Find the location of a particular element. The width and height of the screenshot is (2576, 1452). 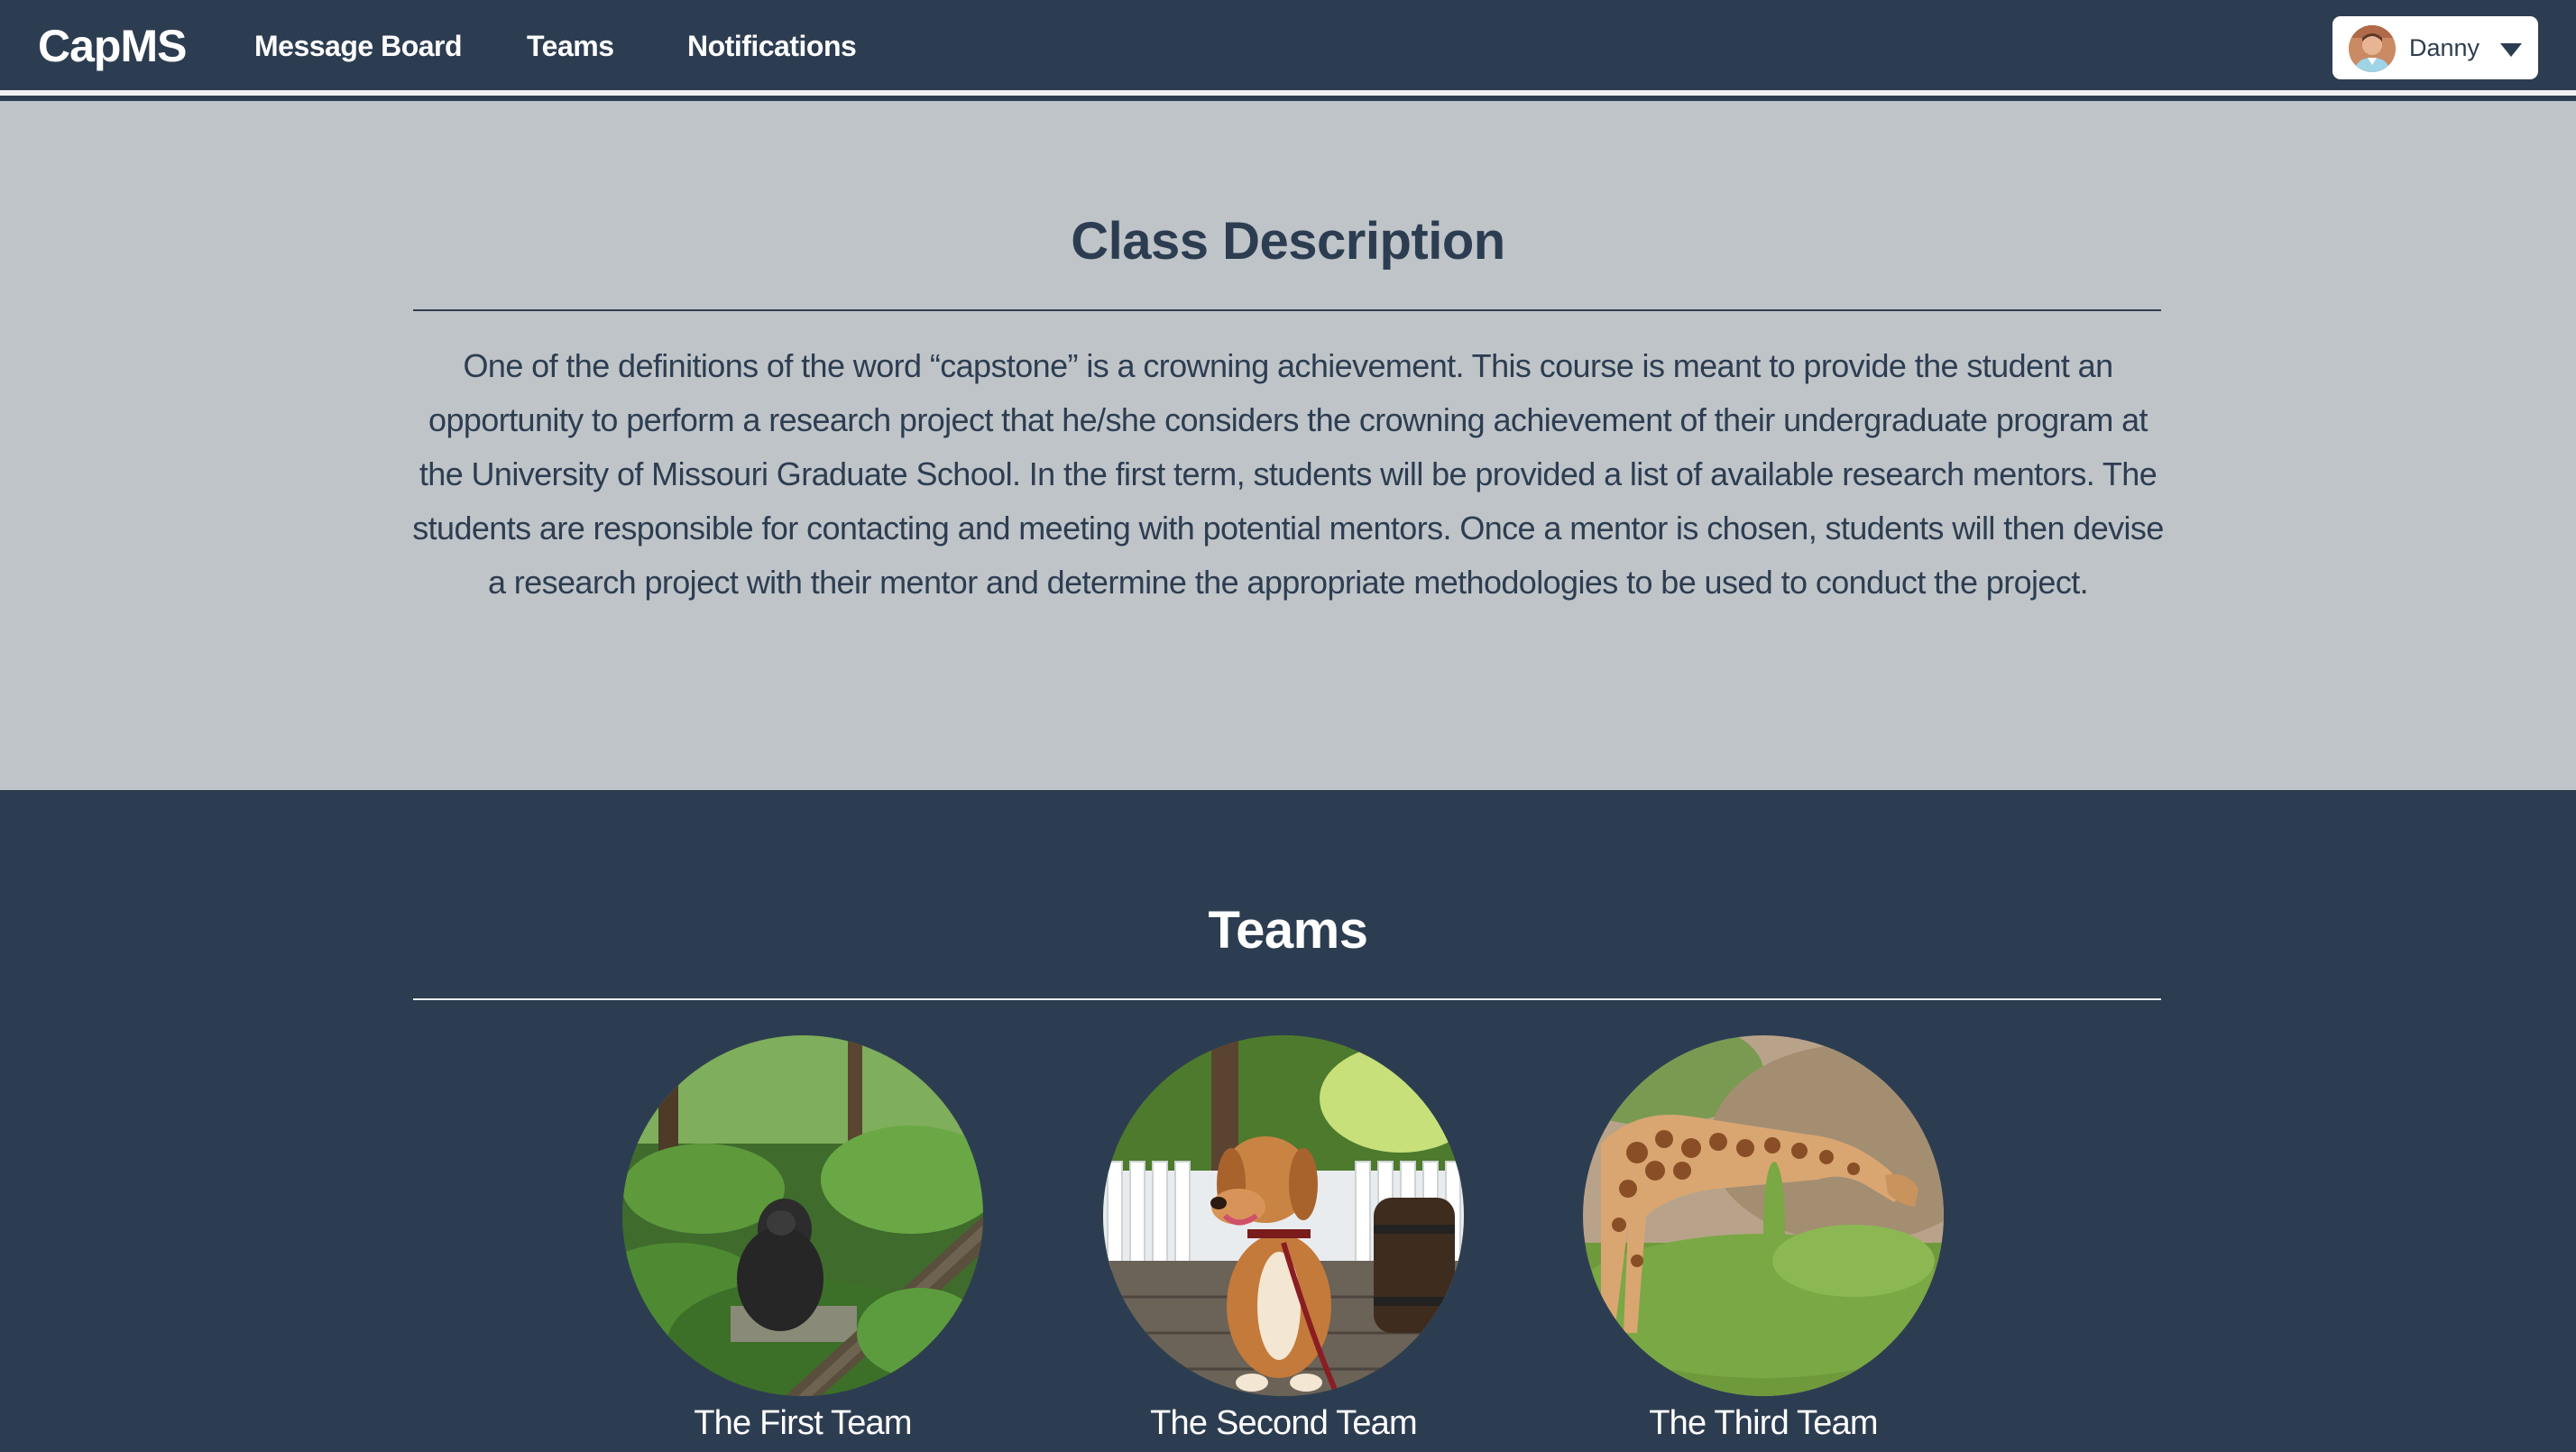

user-menu-button: Danny is located at coordinates (2435, 47).